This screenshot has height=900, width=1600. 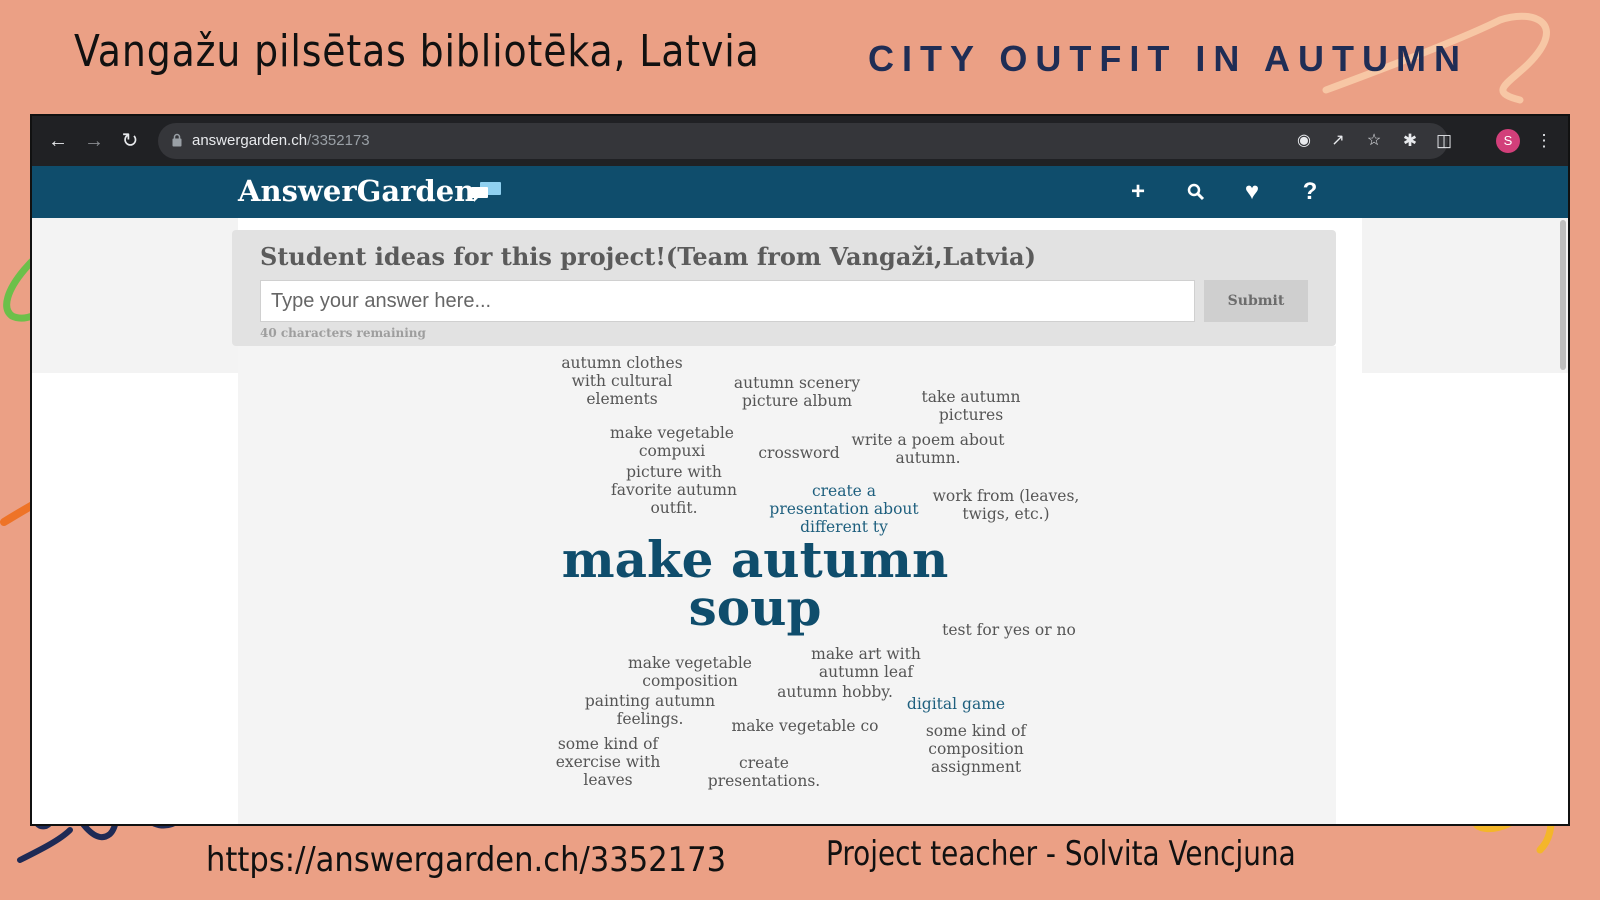 I want to click on profile-avatar: S, so click(x=1508, y=141).